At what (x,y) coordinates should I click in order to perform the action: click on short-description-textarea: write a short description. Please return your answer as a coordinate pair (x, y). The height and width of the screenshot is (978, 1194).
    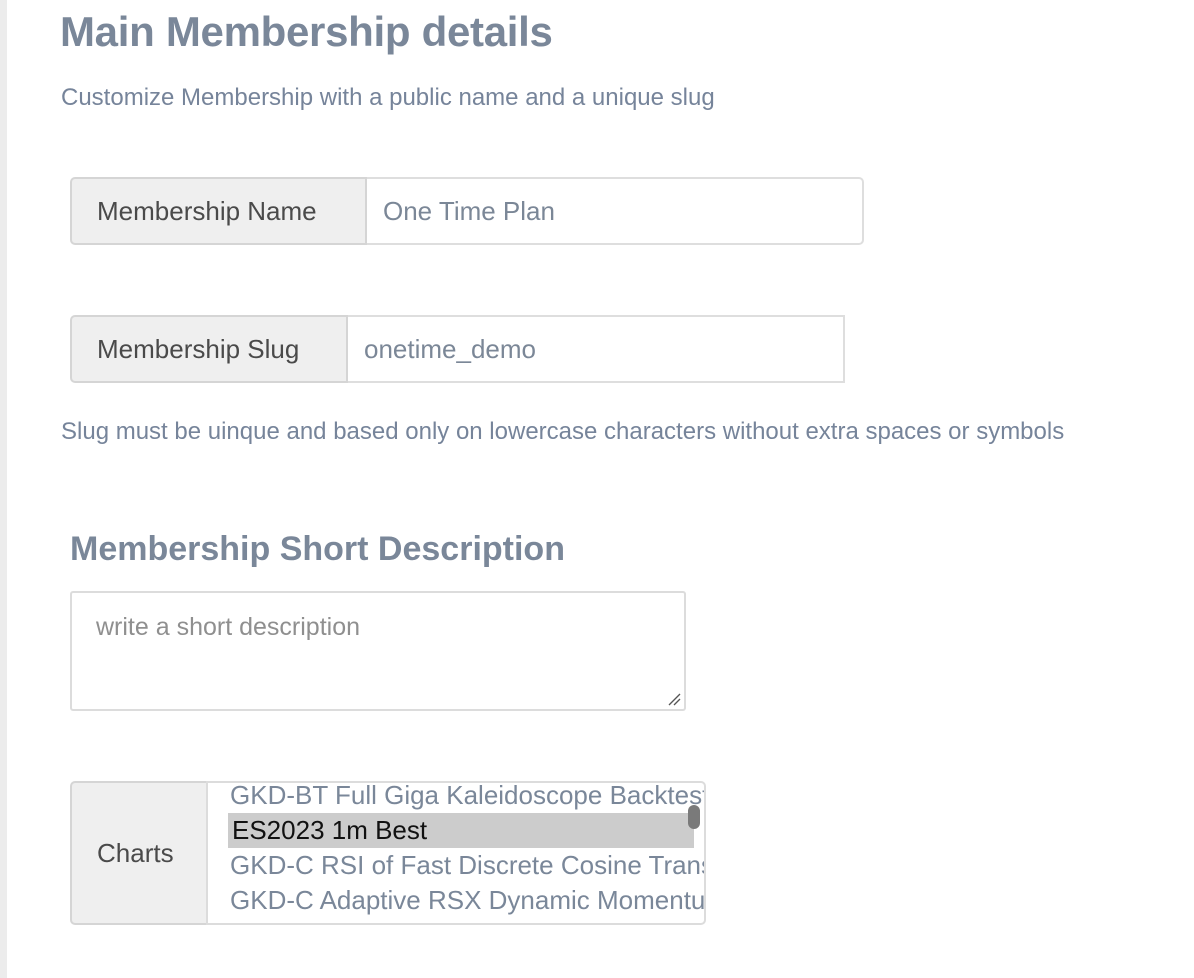
    Looking at the image, I should click on (378, 651).